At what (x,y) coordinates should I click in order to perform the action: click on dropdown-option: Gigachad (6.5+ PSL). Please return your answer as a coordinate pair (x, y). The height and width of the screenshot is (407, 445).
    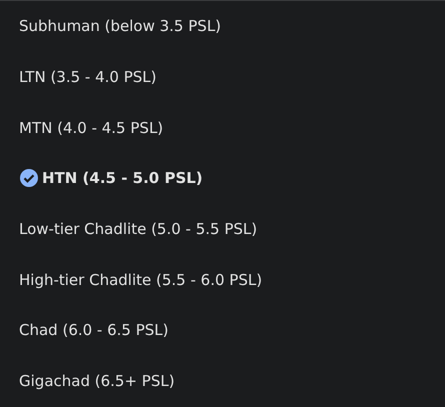
    Looking at the image, I should click on (222, 381).